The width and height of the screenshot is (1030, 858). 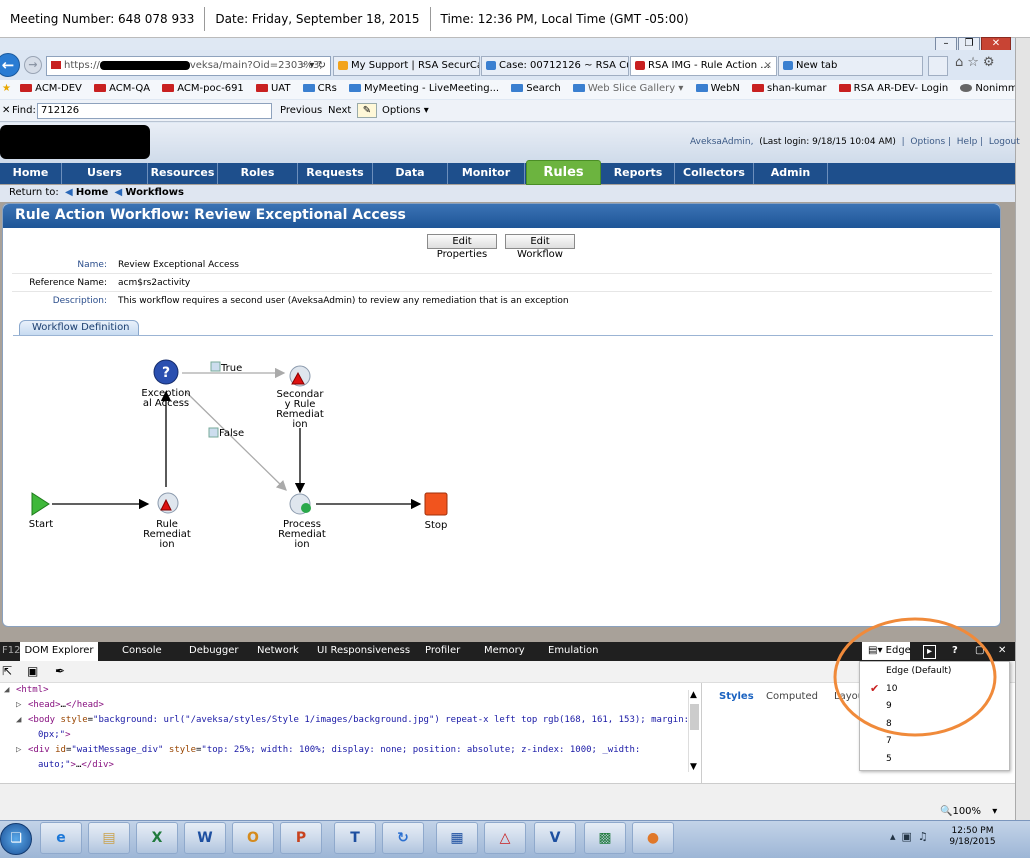 I want to click on highlight-box-icon: ▣, so click(x=32, y=671).